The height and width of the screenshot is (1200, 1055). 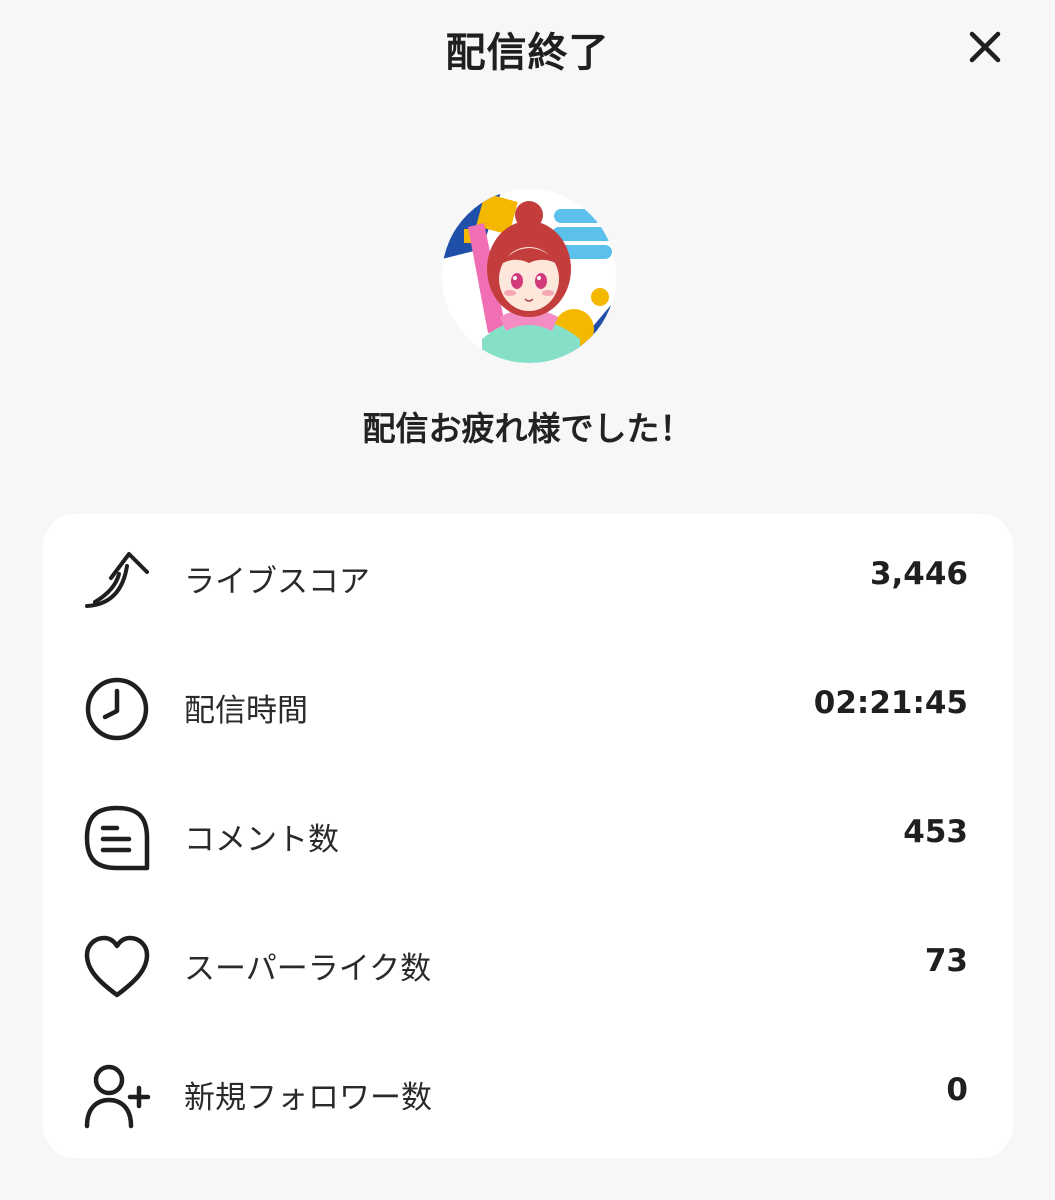 I want to click on stat-row-live-score: ライブスコア 3,446, so click(x=528, y=576).